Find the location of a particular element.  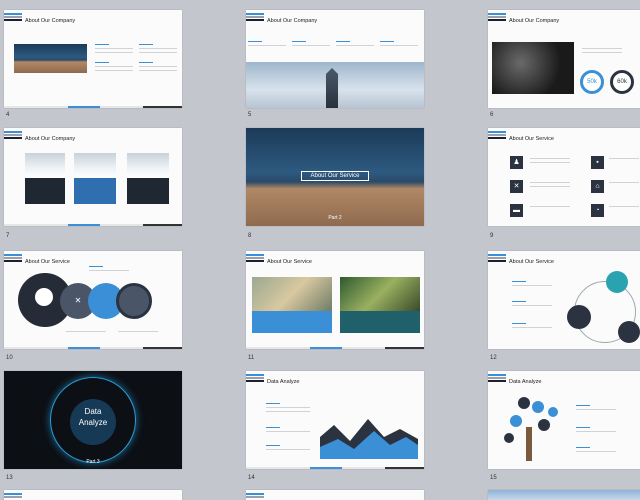

slide-thumbnail-6: About Our Company 50k 60k is located at coordinates (564, 59).